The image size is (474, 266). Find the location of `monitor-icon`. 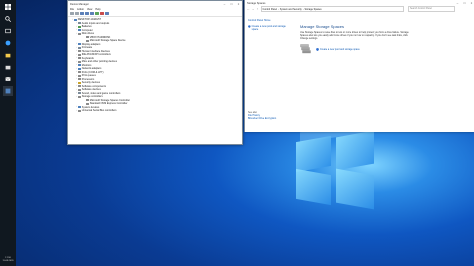

monitor-icon is located at coordinates (107, 13).